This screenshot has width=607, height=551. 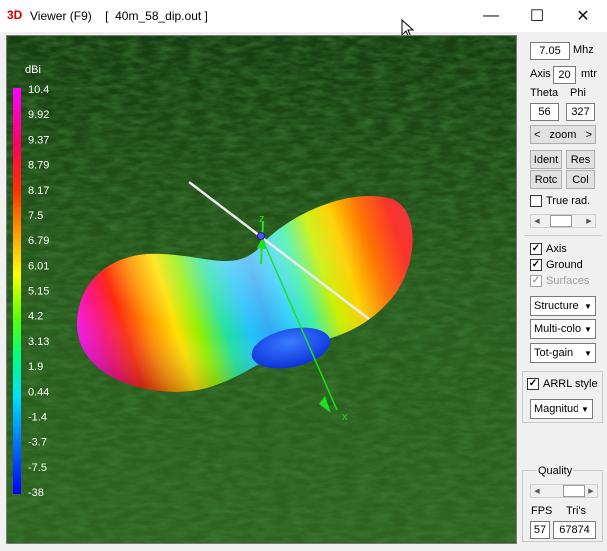 I want to click on zoom-out-button: <, so click(x=537, y=135).